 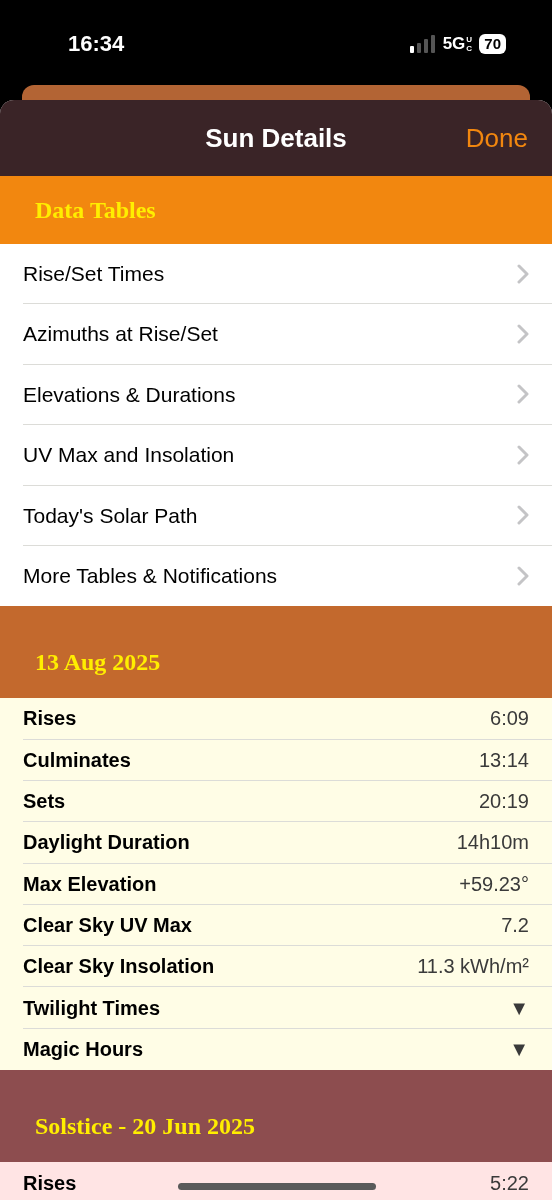 I want to click on sheet-title: Sun Details, so click(x=276, y=138).